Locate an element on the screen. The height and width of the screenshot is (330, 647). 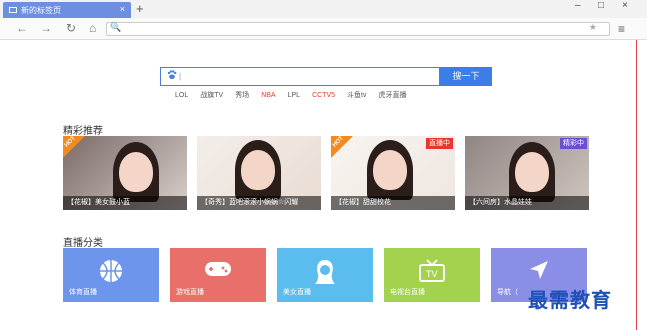
paw-logo-icon is located at coordinates (172, 76).